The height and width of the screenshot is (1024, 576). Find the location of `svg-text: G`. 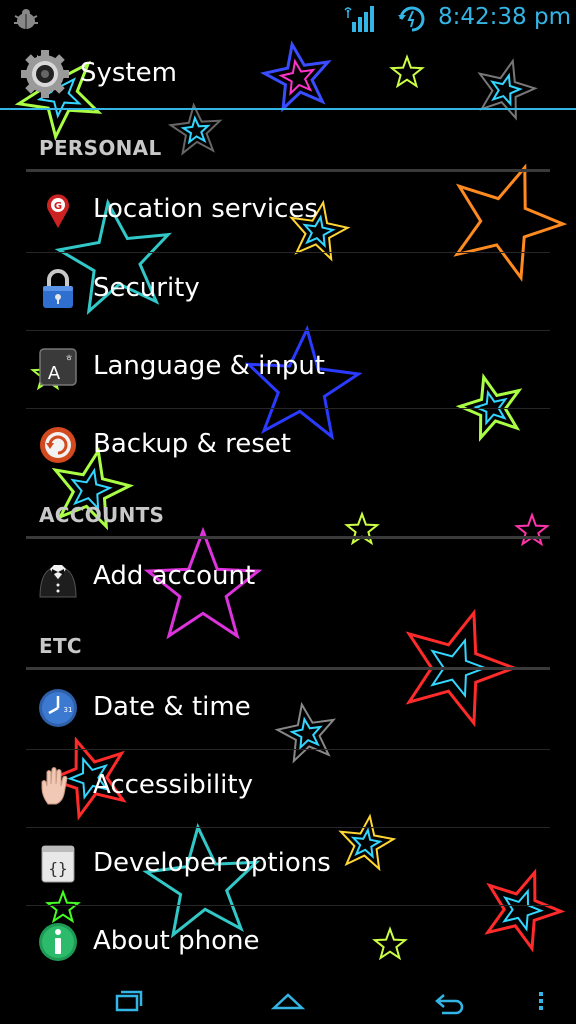

svg-text: G is located at coordinates (58, 206).